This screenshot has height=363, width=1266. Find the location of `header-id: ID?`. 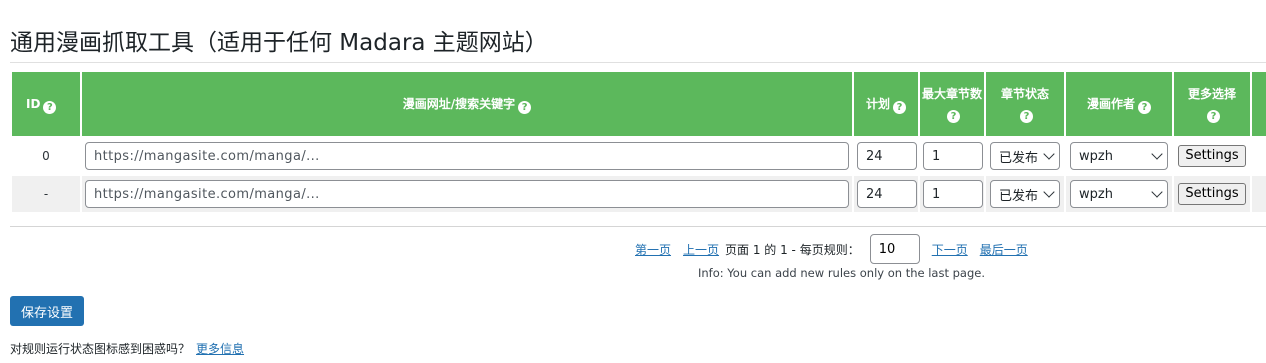

header-id: ID? is located at coordinates (46, 104).